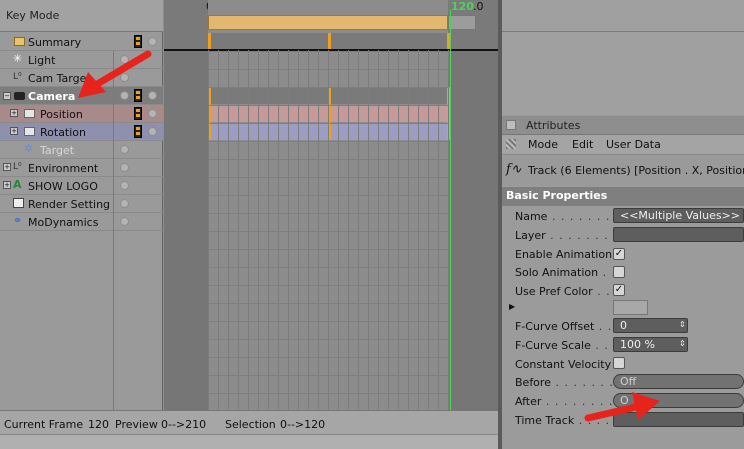 Image resolution: width=744 pixels, height=449 pixels. I want to click on basic-properties-header: Basic Properties, so click(623, 196).